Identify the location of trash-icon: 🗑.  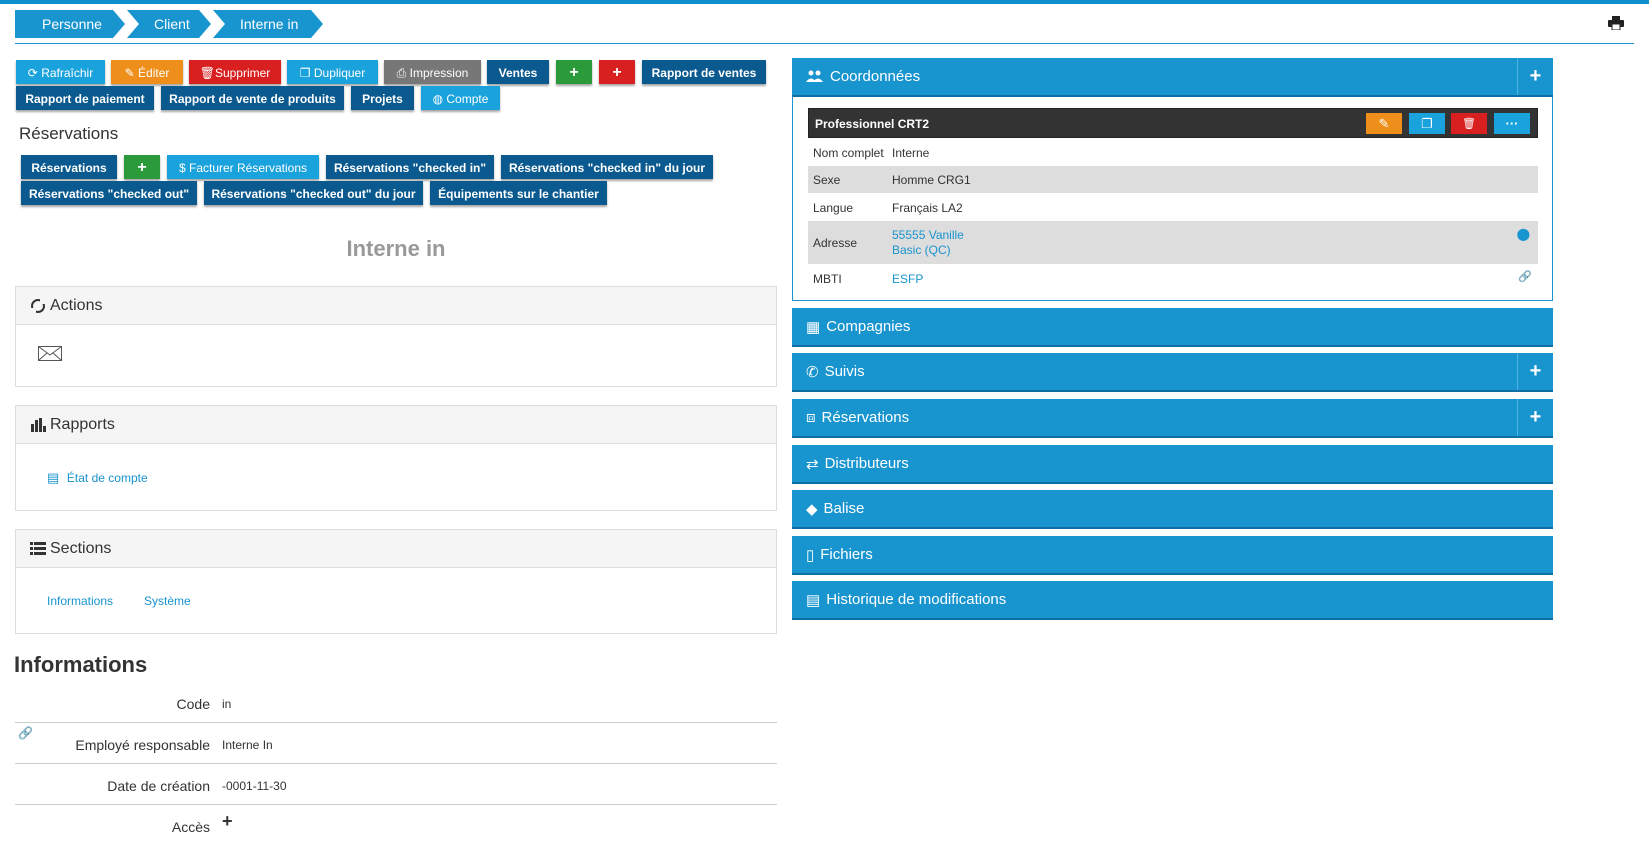
(1469, 124).